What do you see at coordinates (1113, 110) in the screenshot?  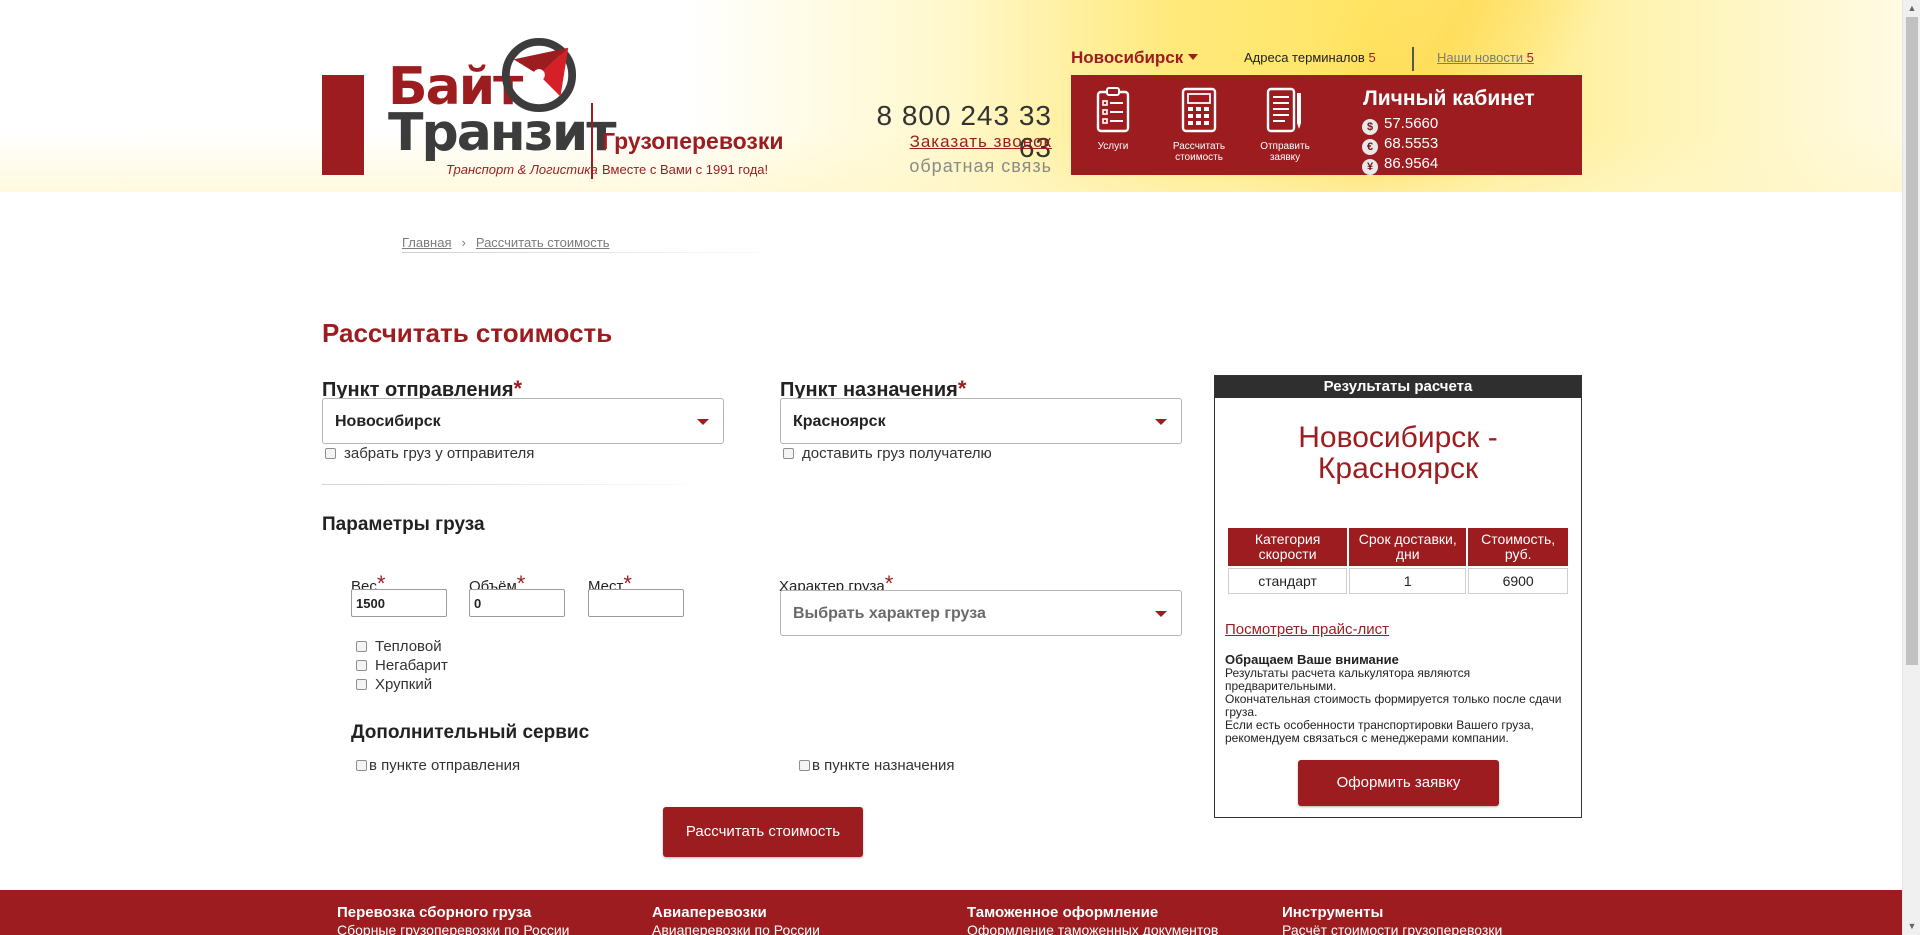 I see `clipboard-checklist-icon` at bounding box center [1113, 110].